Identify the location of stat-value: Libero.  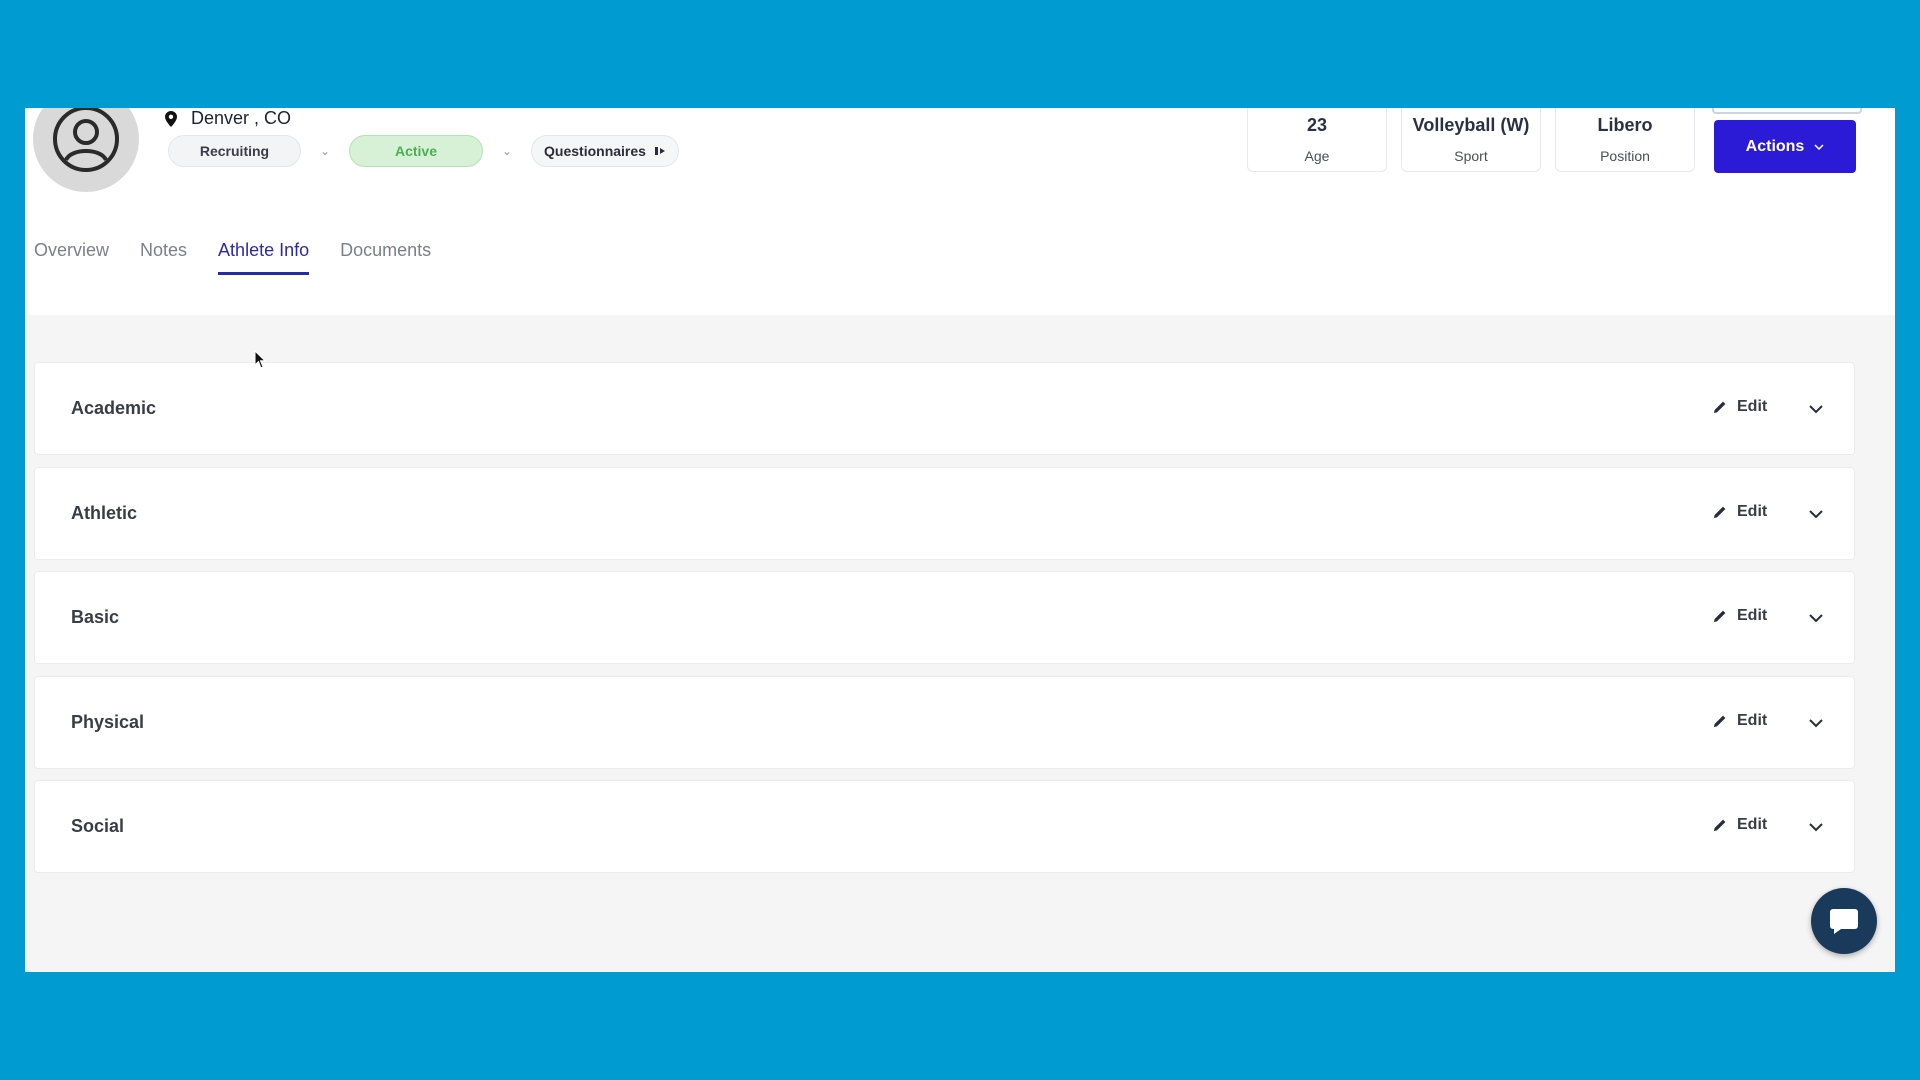
(1625, 125).